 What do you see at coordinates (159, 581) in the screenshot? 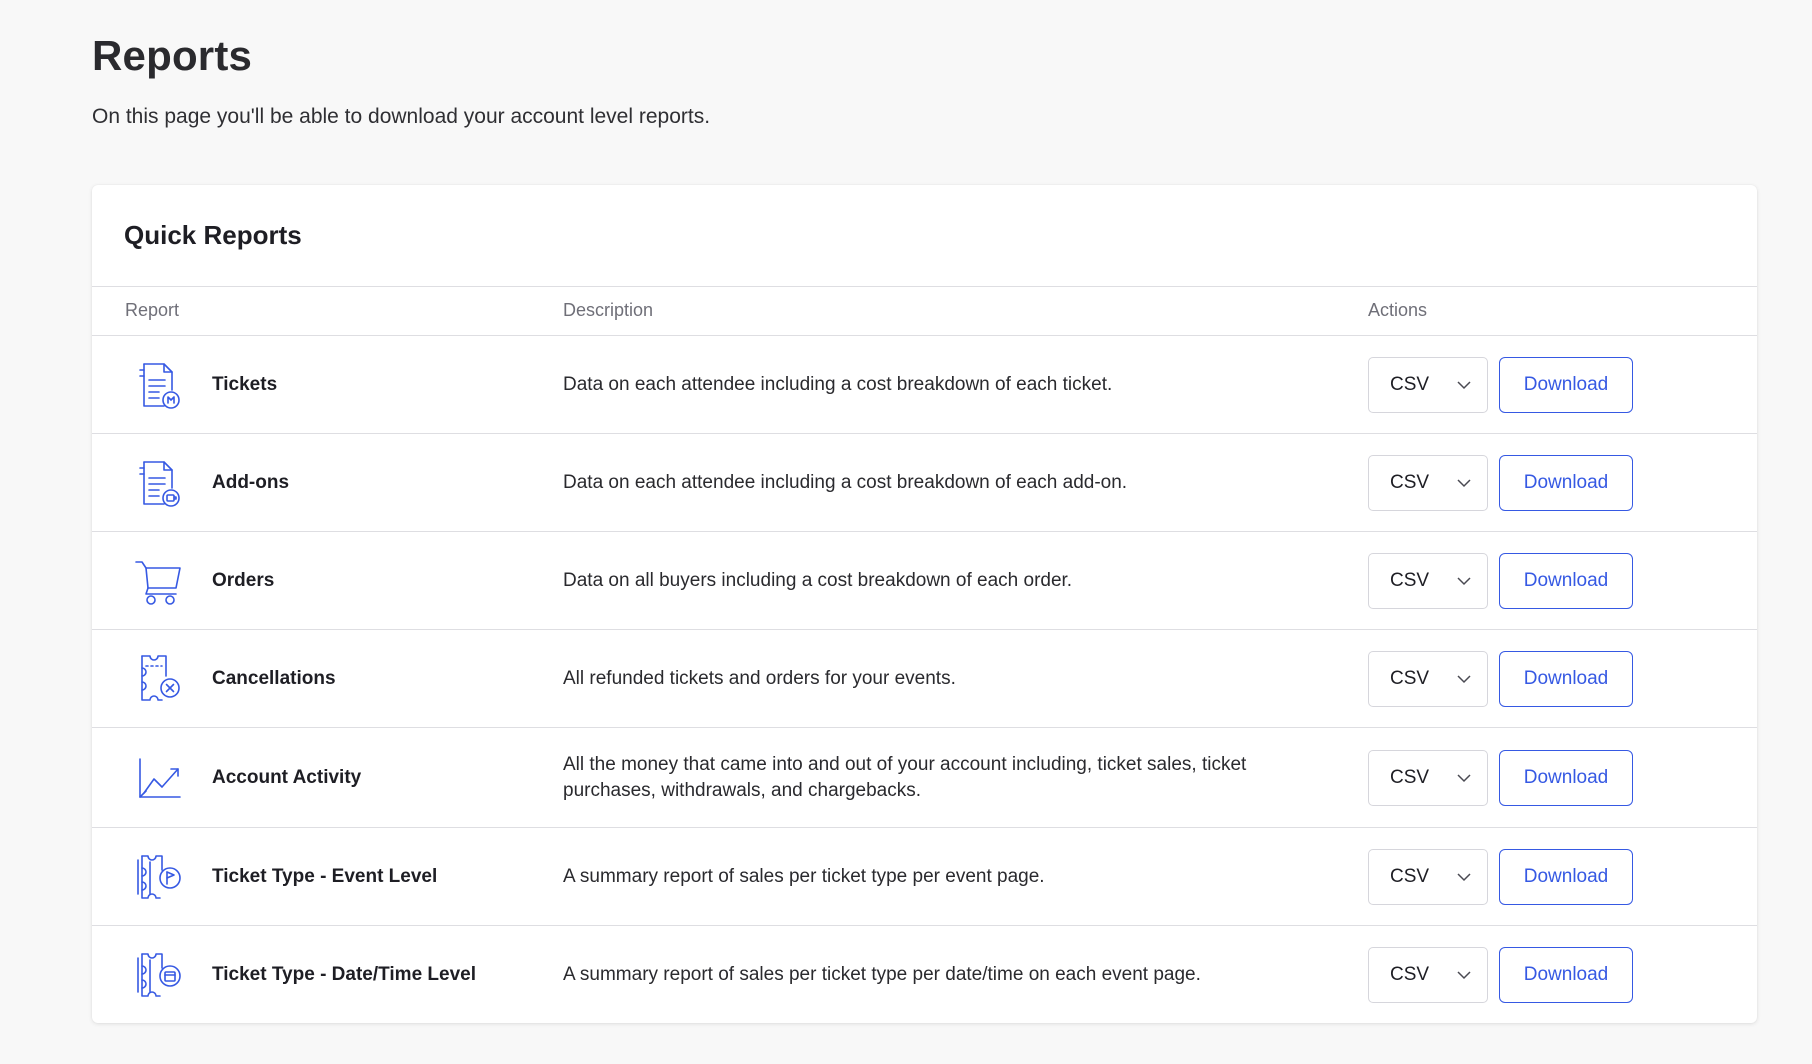
I see `shopping-cart-icon` at bounding box center [159, 581].